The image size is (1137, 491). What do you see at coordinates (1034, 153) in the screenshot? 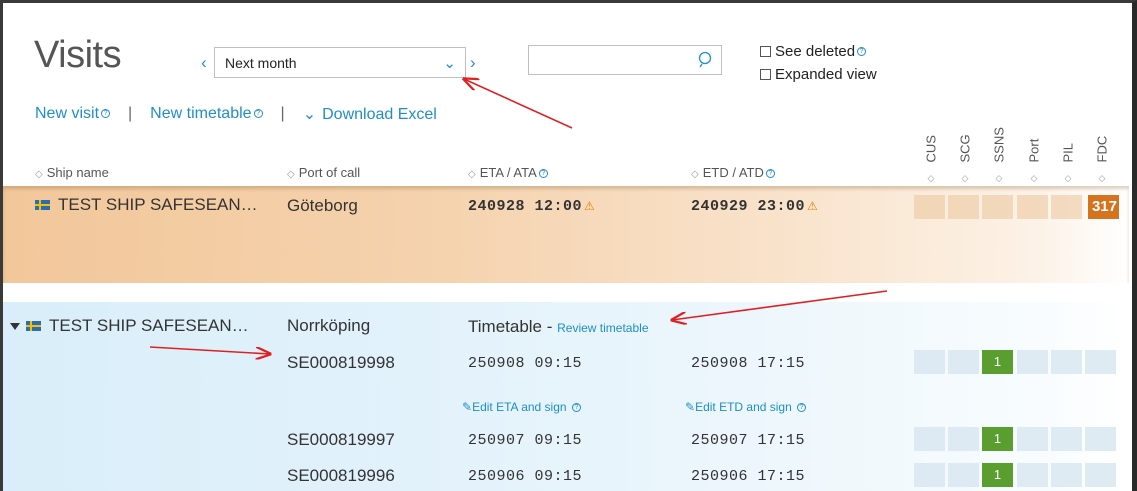
I see `column-header-port: Port ◇` at bounding box center [1034, 153].